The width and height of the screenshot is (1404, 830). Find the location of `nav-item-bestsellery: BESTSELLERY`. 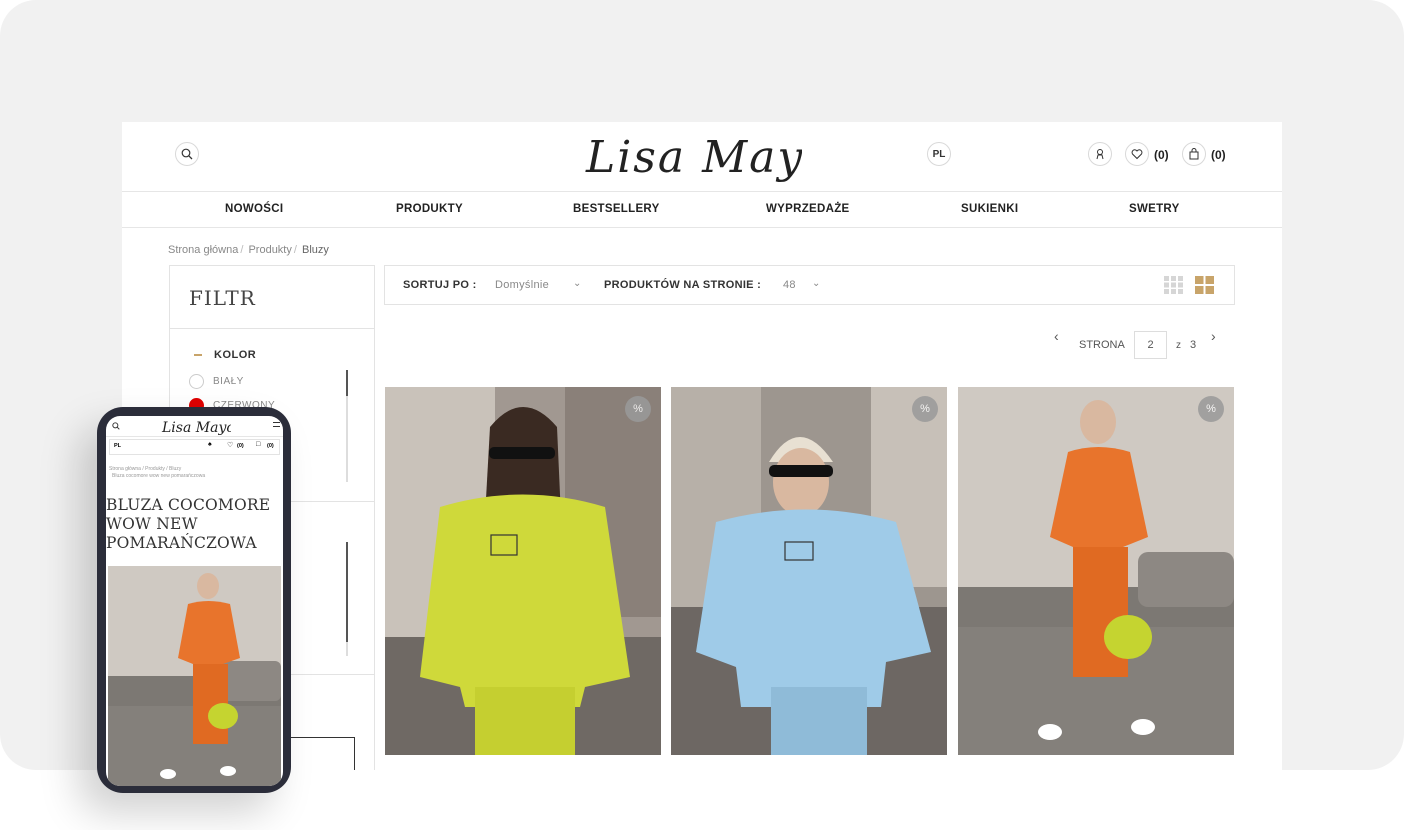

nav-item-bestsellery: BESTSELLERY is located at coordinates (616, 209).